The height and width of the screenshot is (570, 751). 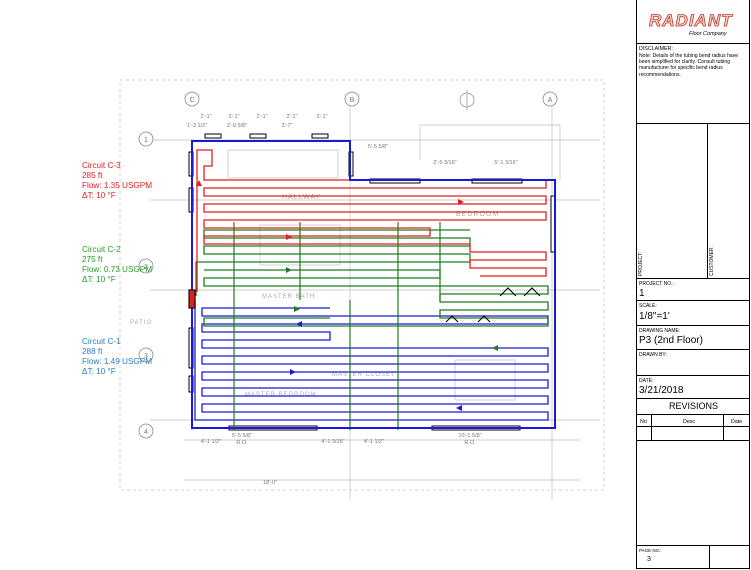 I want to click on dim-top-9: 2'-9 5/8", so click(x=237, y=126).